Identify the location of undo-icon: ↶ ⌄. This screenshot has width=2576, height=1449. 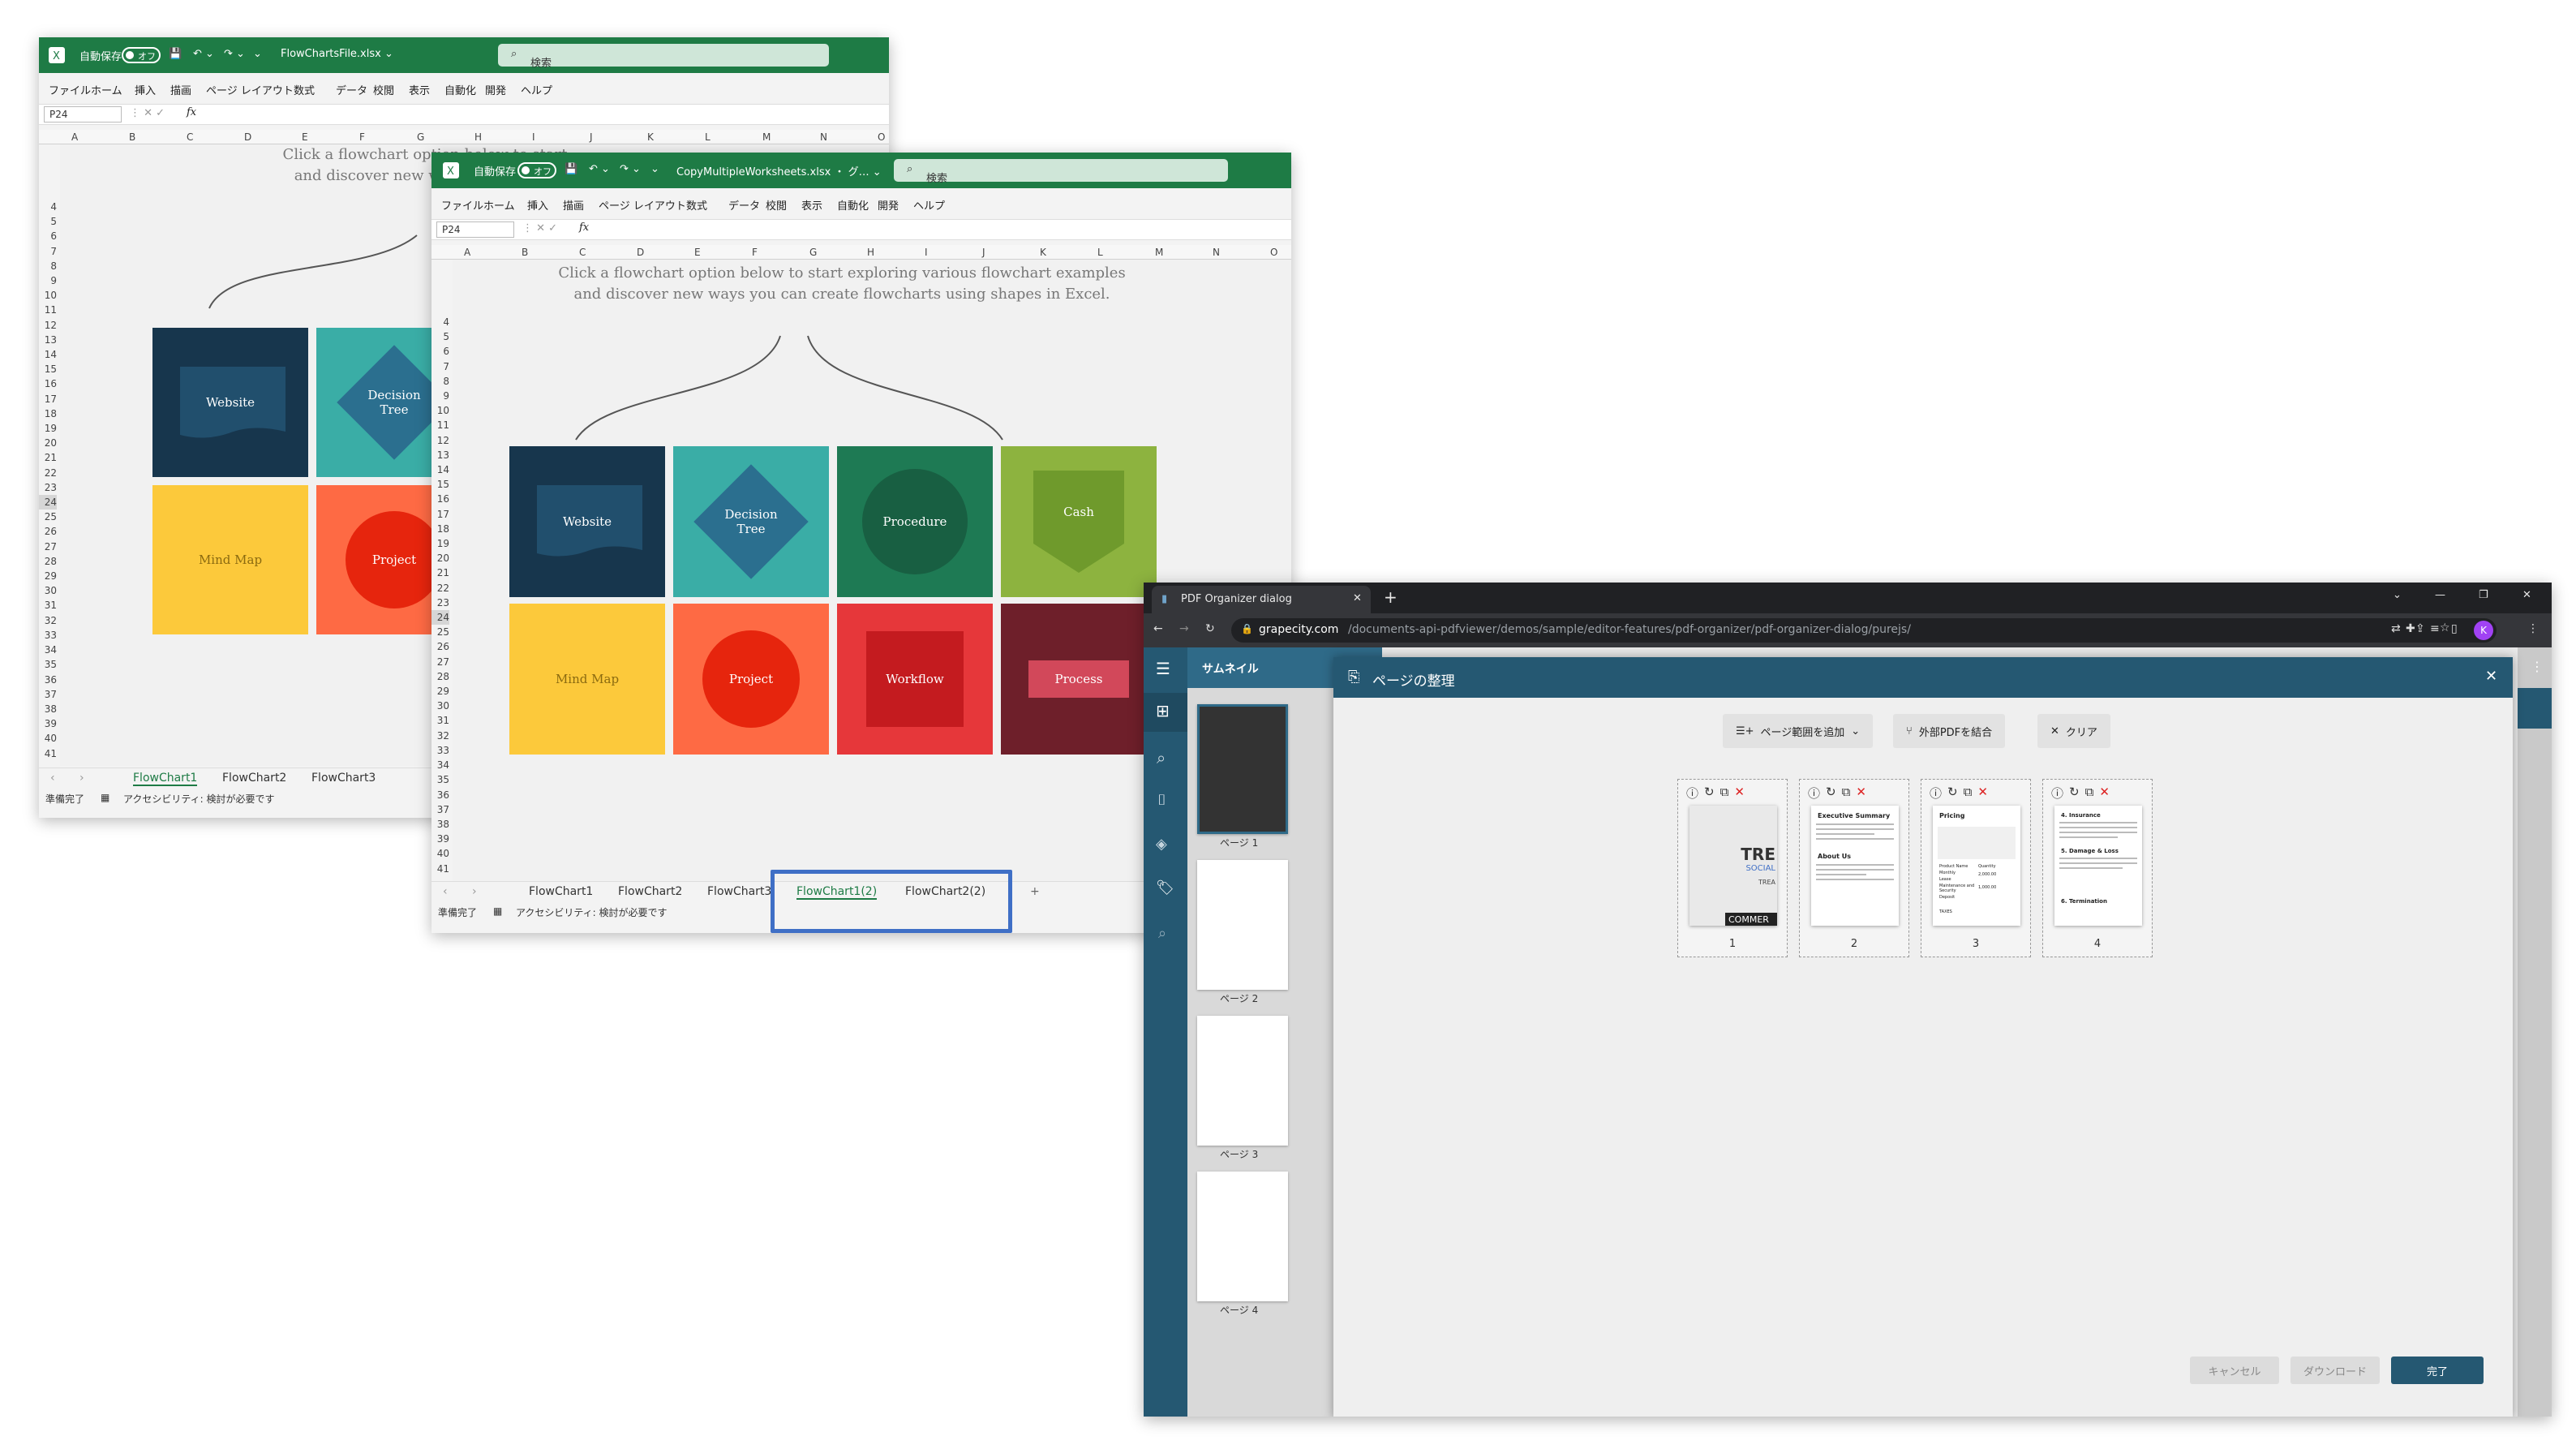
(203, 54).